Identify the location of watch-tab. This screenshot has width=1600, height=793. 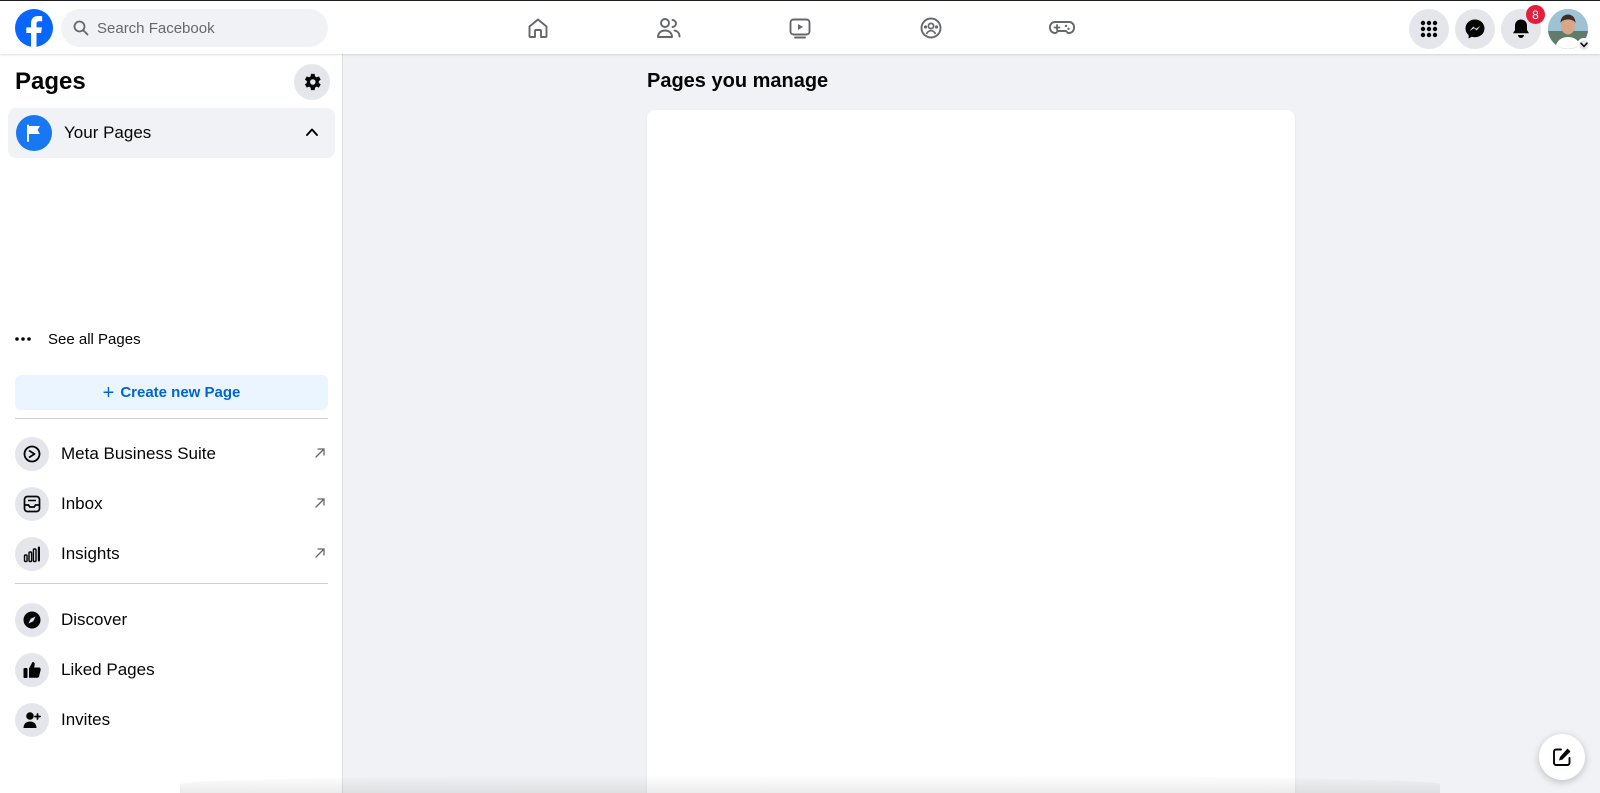
(800, 28).